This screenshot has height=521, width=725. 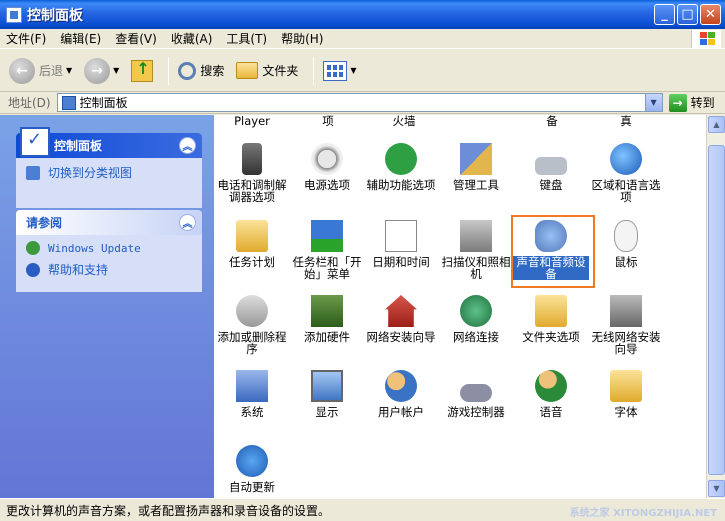 I want to click on help-support-link: 帮助和支持, so click(x=109, y=266).